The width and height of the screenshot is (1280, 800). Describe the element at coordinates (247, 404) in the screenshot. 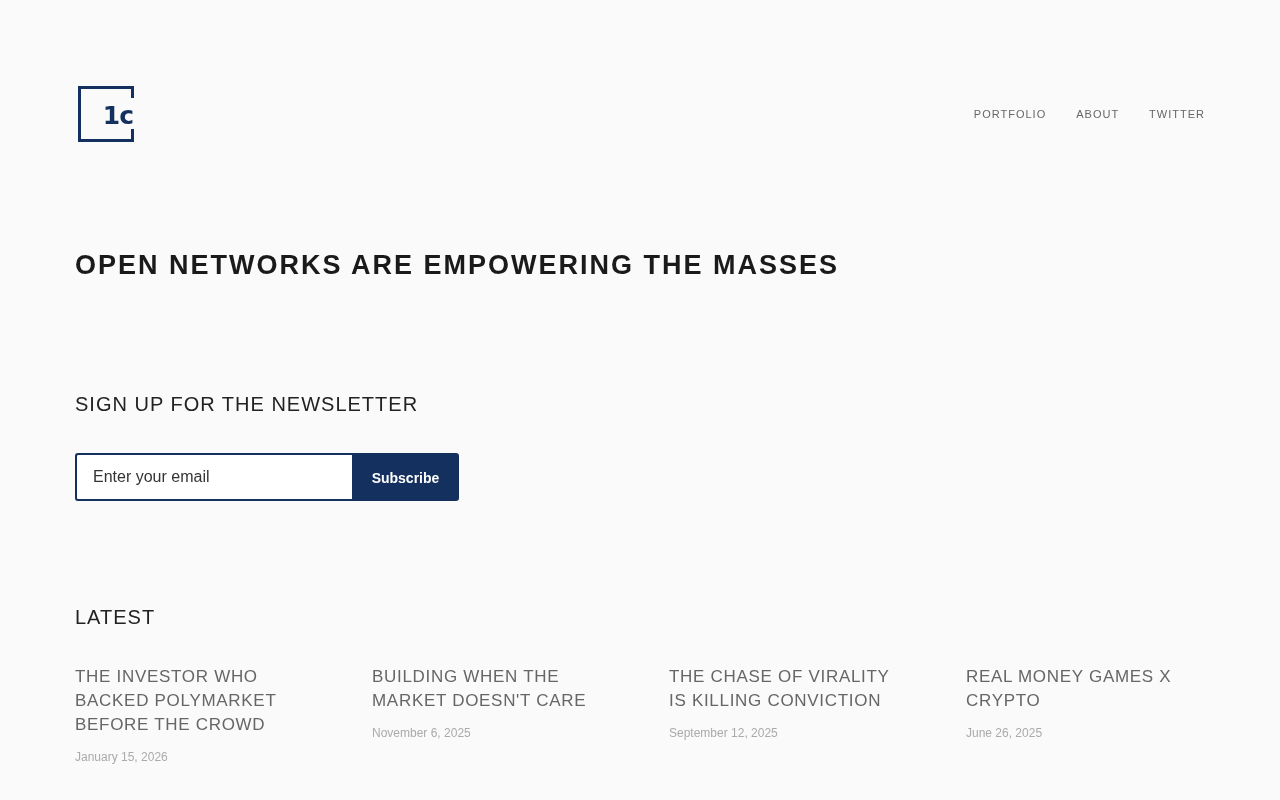

I see `newsletter-heading: SIGN UP FOR THE NEWSLETTER` at that location.